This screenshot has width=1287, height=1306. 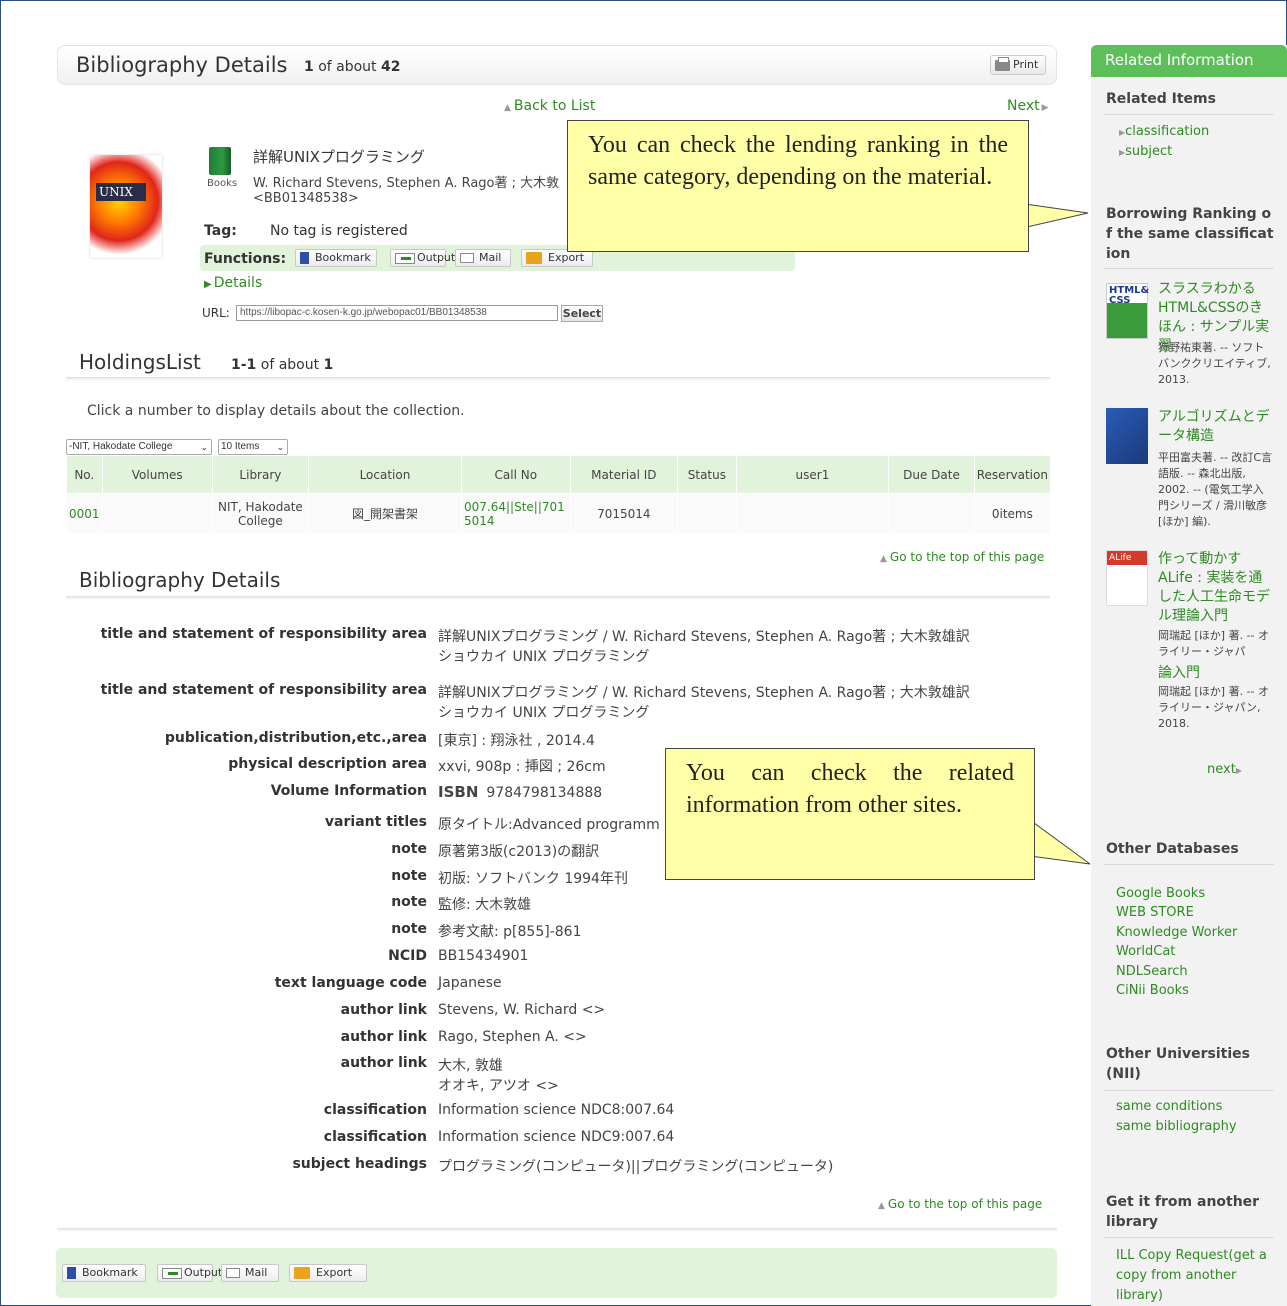 What do you see at coordinates (1215, 673) in the screenshot?
I see `ranking-book-link: 論入門` at bounding box center [1215, 673].